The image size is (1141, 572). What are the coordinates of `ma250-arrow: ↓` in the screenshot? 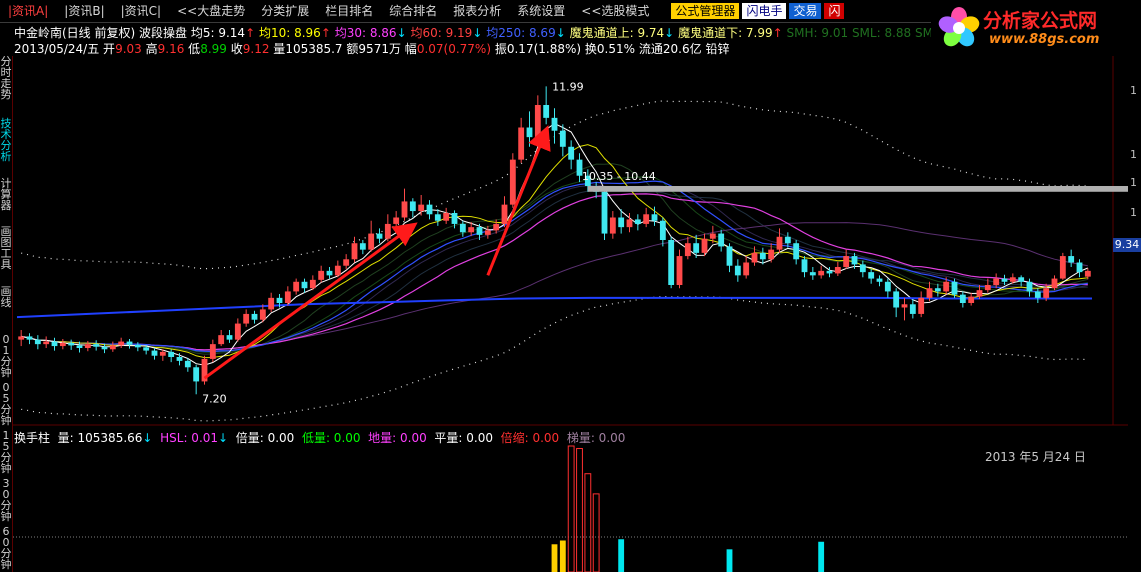 It's located at (560, 33).